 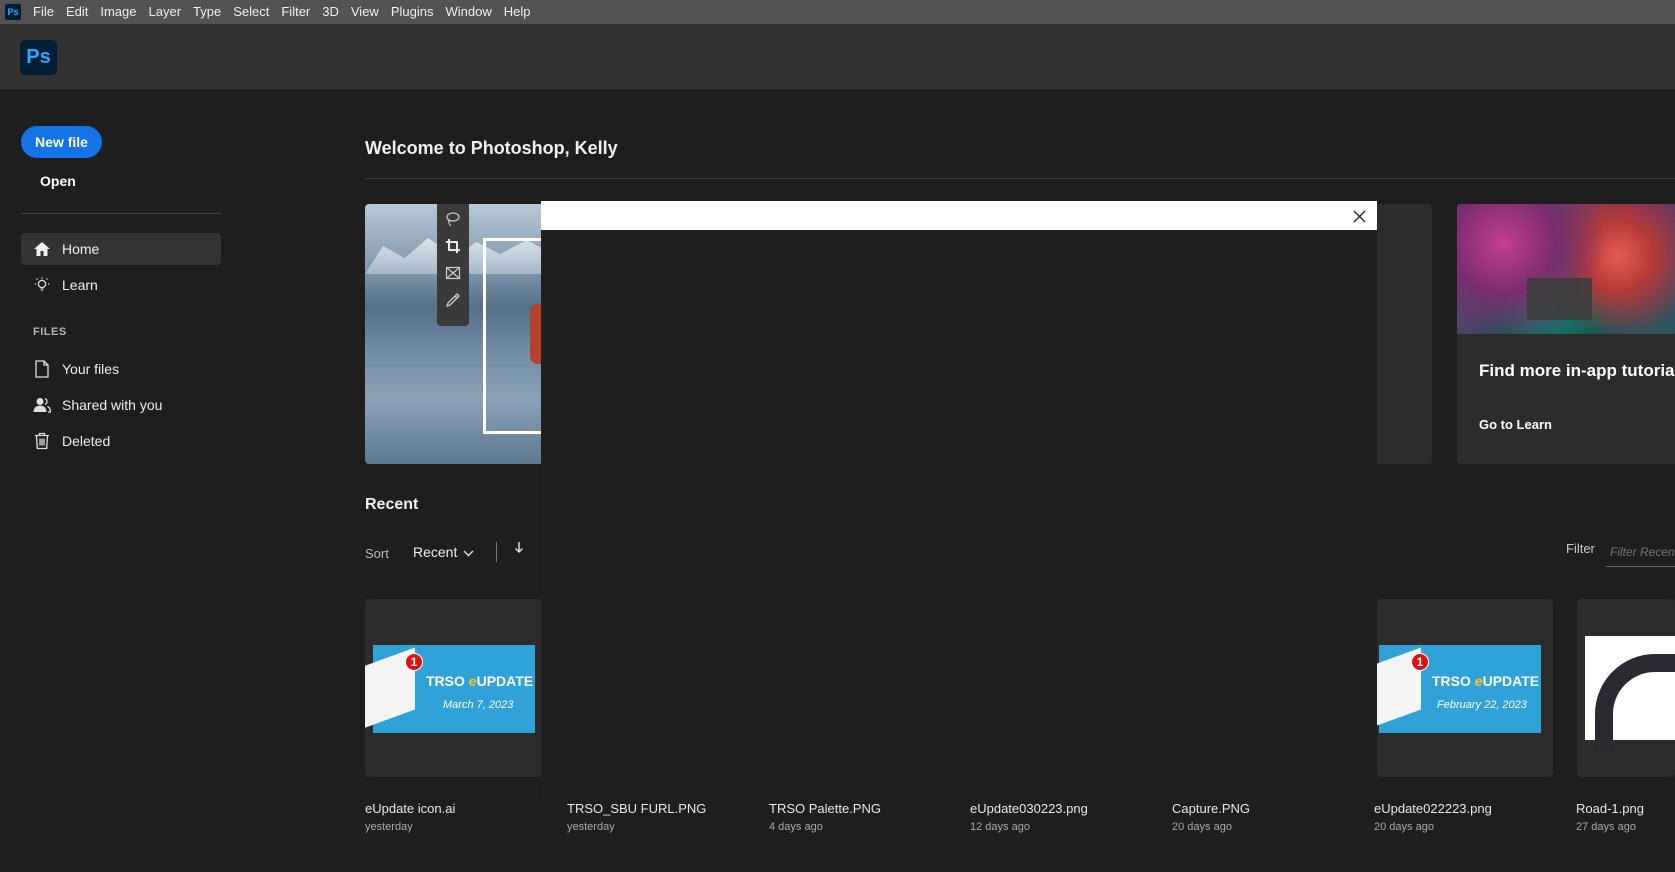 I want to click on modal-header, so click(x=959, y=215).